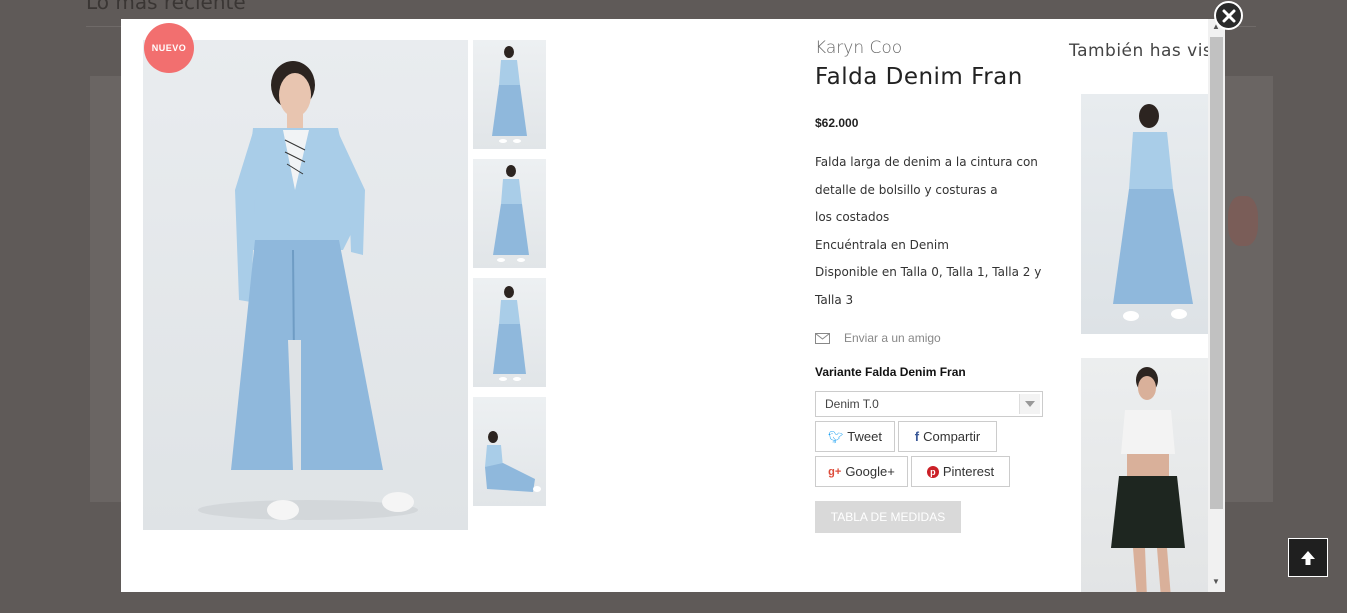  Describe the element at coordinates (169, 48) in the screenshot. I see `new-badge: NUEVO` at that location.